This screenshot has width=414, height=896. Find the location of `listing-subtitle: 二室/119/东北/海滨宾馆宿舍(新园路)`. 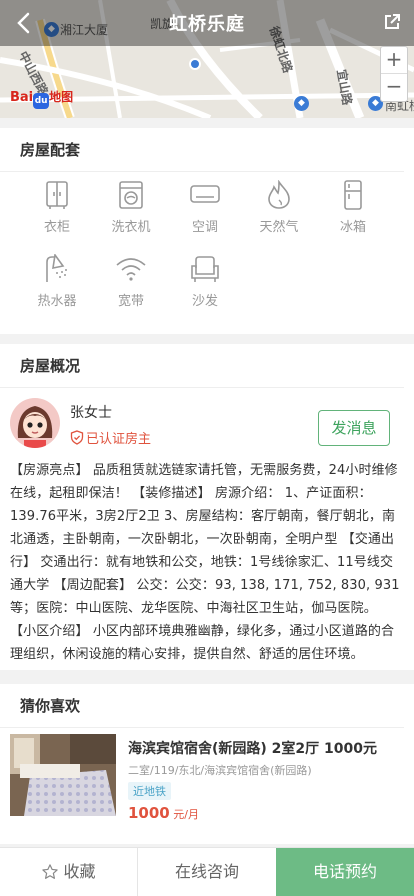

listing-subtitle: 二室/119/东北/海滨宾馆宿舍(新园路) is located at coordinates (220, 770).